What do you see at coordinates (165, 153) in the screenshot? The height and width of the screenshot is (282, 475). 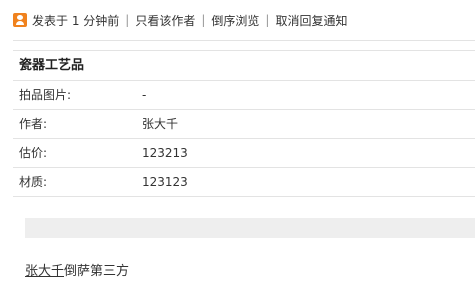 I see `row-value: 123213` at bounding box center [165, 153].